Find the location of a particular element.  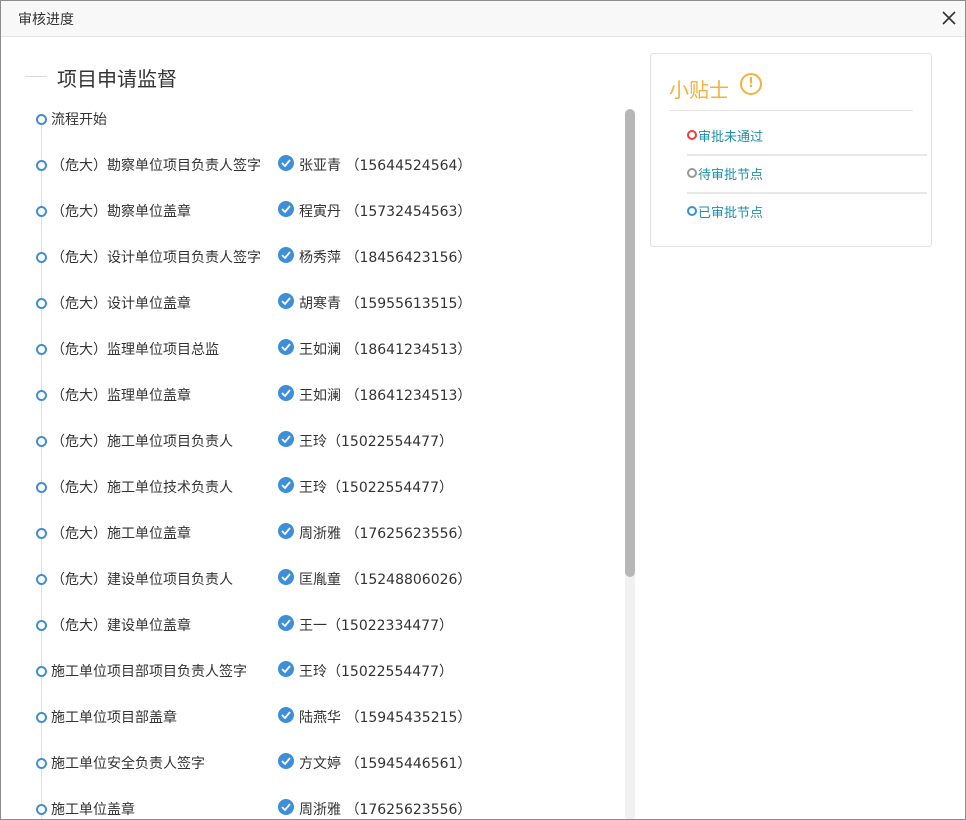

tips-title: 小贴士 is located at coordinates (699, 90).